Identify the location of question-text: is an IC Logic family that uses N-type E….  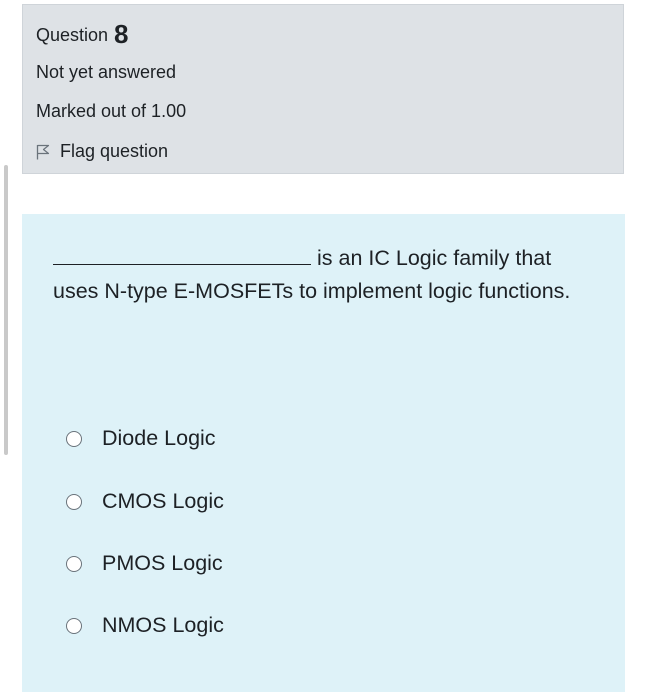
(323, 275).